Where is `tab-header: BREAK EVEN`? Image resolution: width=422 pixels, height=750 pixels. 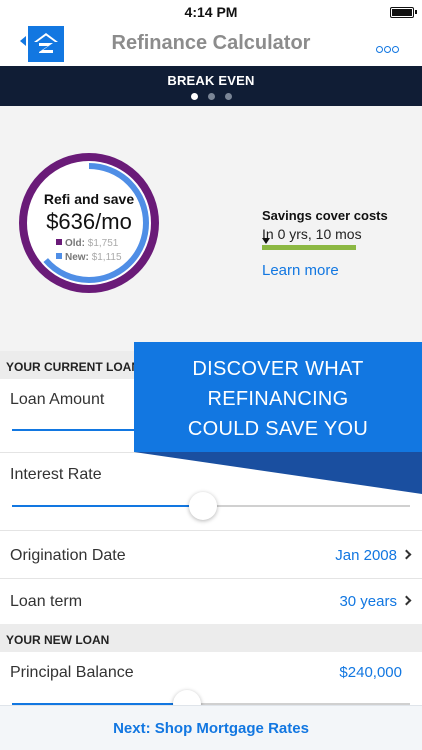 tab-header: BREAK EVEN is located at coordinates (211, 86).